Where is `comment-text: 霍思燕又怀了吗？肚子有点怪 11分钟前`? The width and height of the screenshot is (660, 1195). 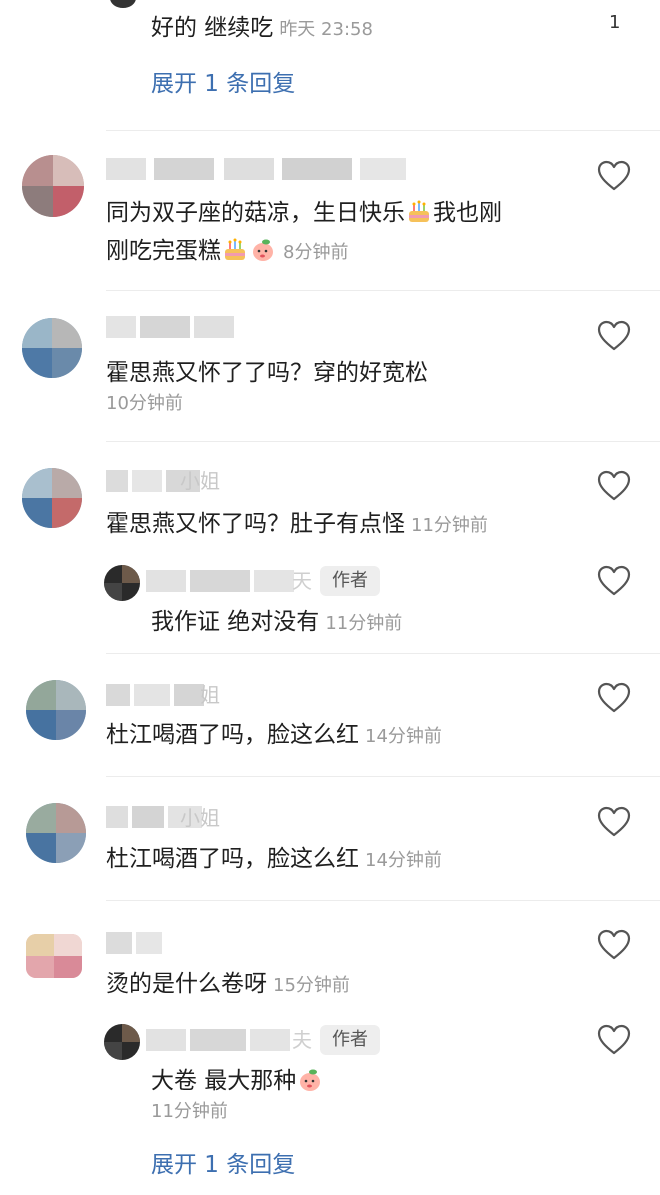
comment-text: 霍思燕又怀了吗？肚子有点怪 11分钟前 is located at coordinates (297, 525).